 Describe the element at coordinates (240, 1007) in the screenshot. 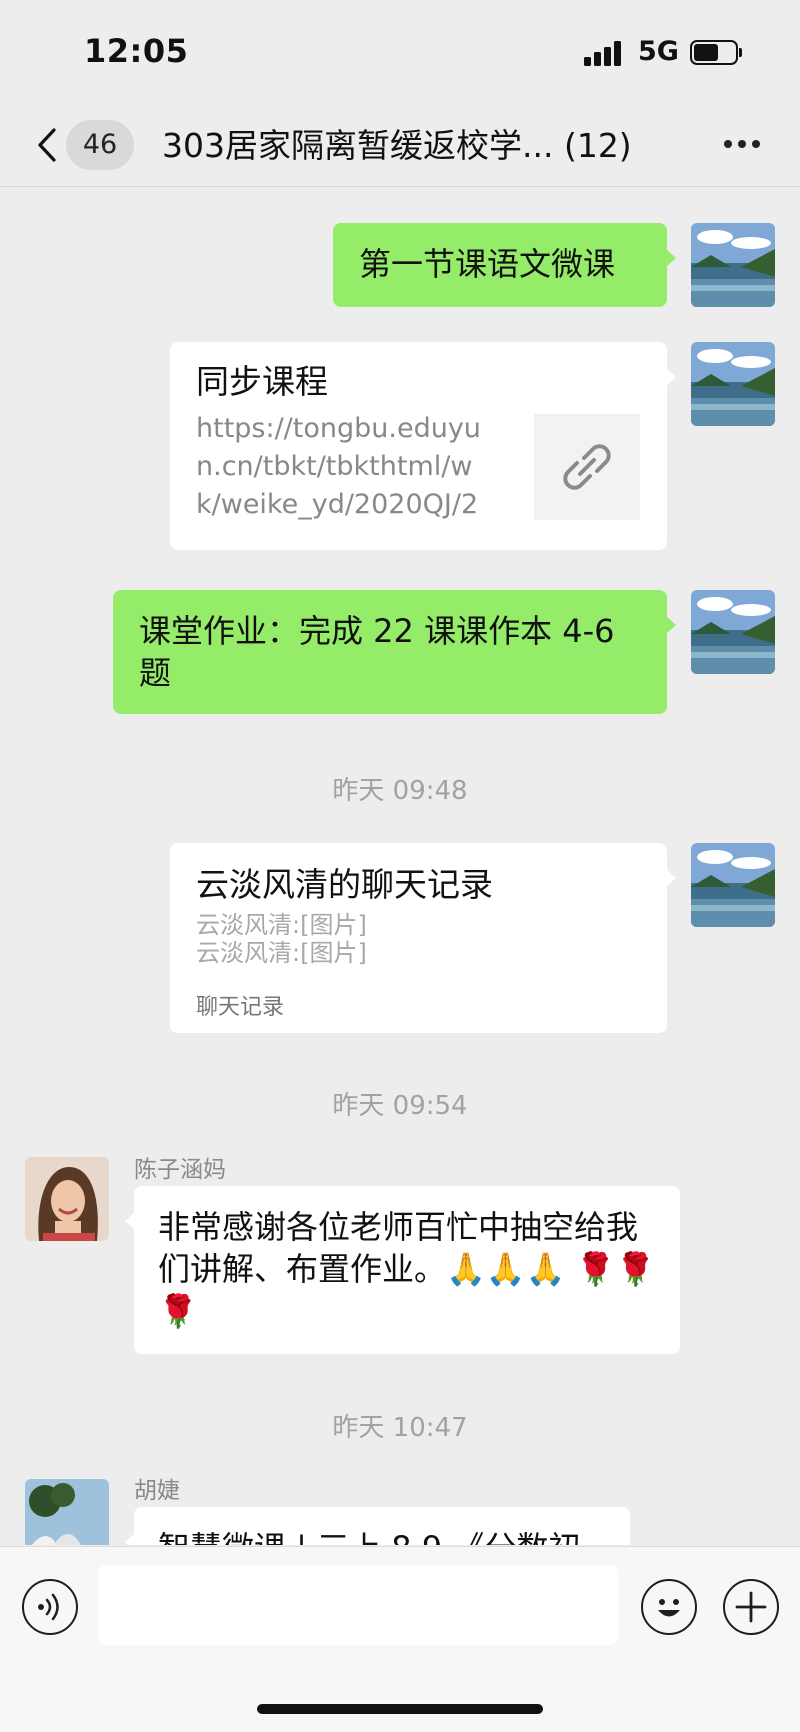

I see `chat-record-footer: 聊天记录` at that location.